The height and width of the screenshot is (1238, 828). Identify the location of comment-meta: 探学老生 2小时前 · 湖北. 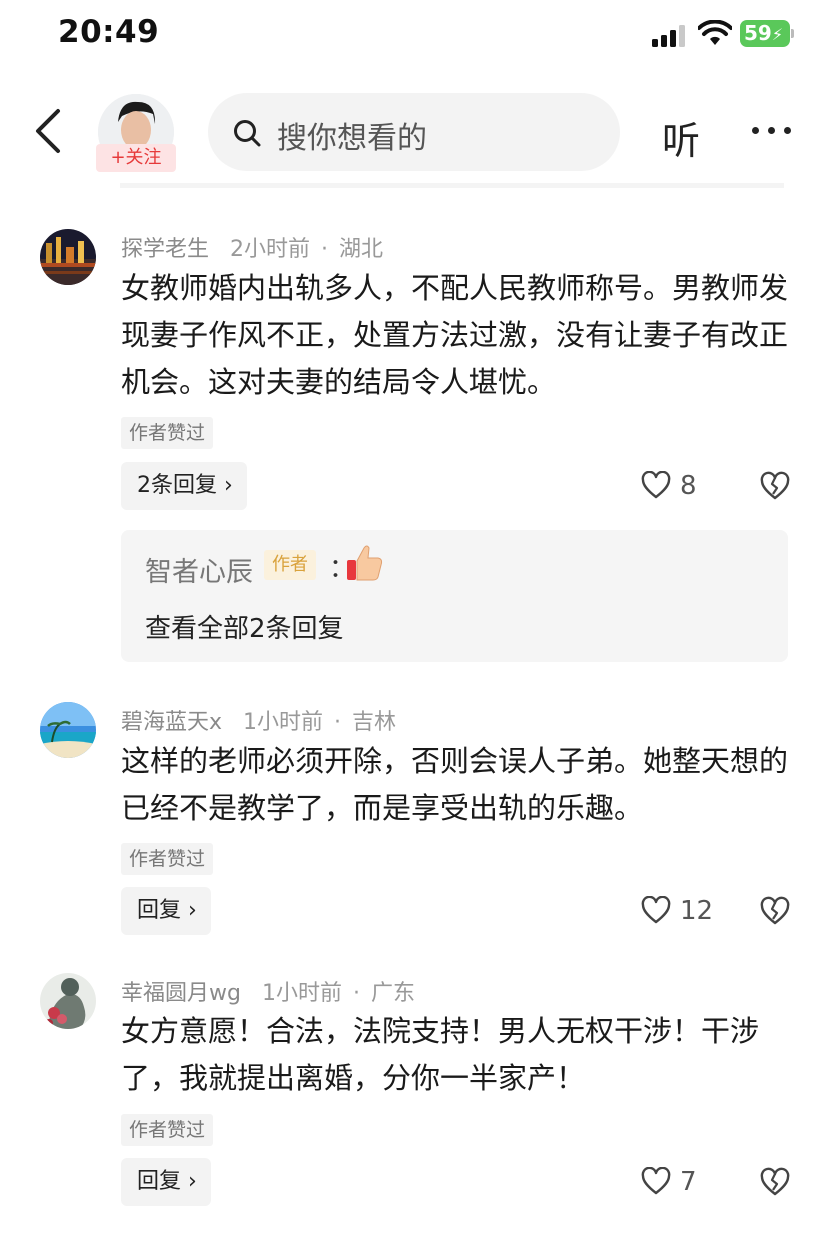
(252, 247).